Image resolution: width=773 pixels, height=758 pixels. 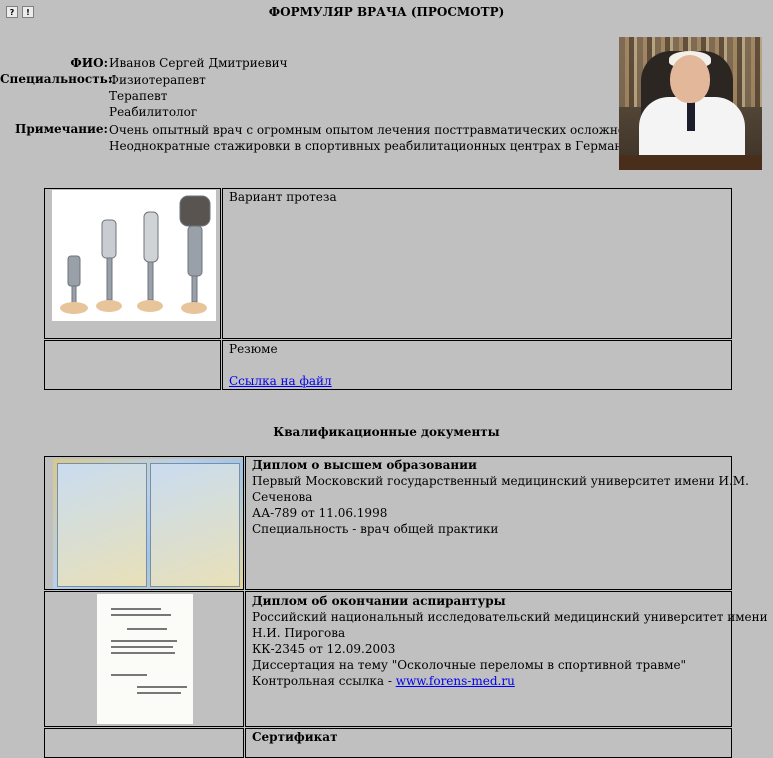 I want to click on doc-image-cell, so click(x=144, y=743).